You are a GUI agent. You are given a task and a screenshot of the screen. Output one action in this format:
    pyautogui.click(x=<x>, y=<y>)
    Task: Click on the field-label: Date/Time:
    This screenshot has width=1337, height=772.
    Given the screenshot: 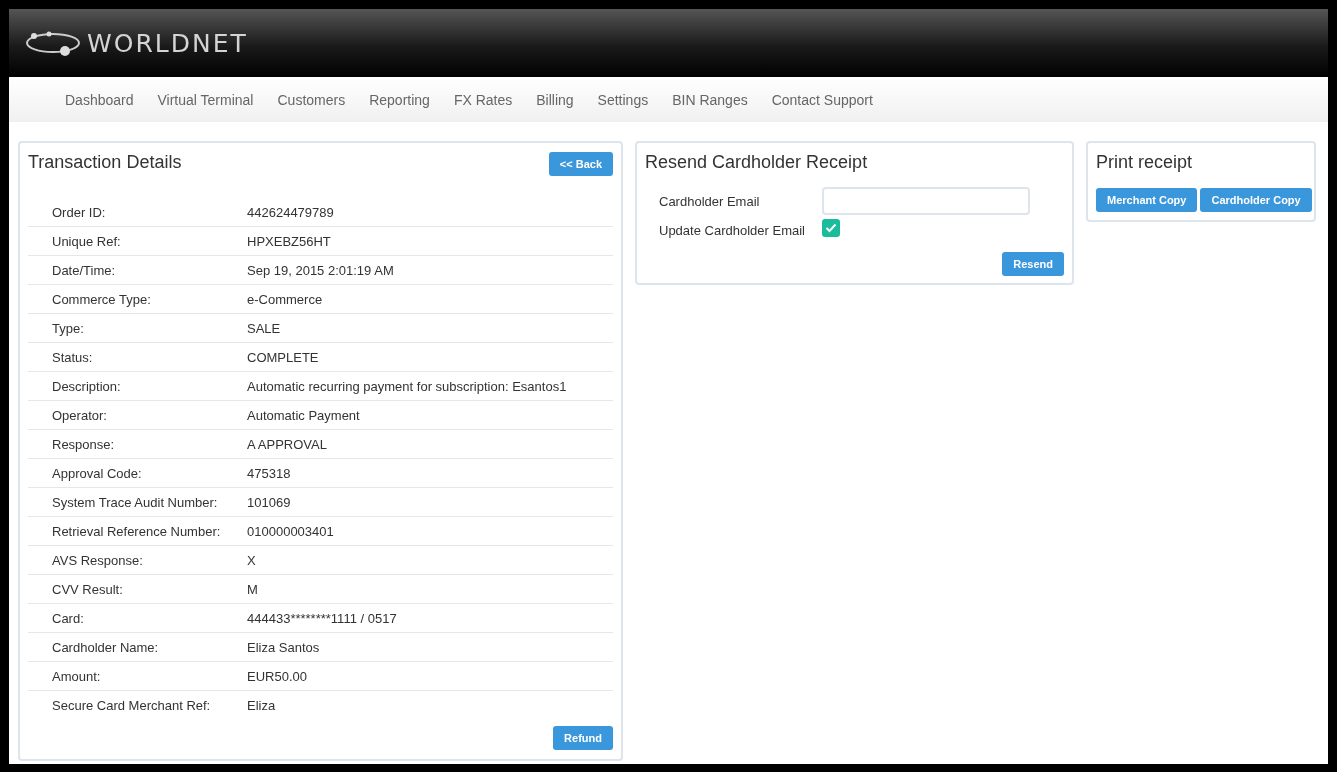 What is the action you would take?
    pyautogui.click(x=84, y=270)
    